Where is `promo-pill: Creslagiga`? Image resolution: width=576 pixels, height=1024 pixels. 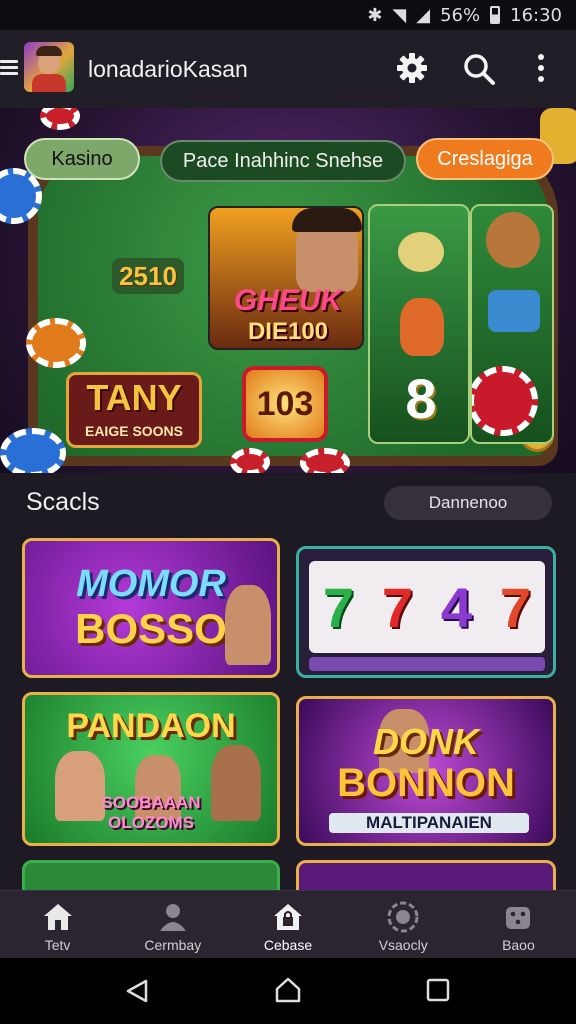 promo-pill: Creslagiga is located at coordinates (485, 159).